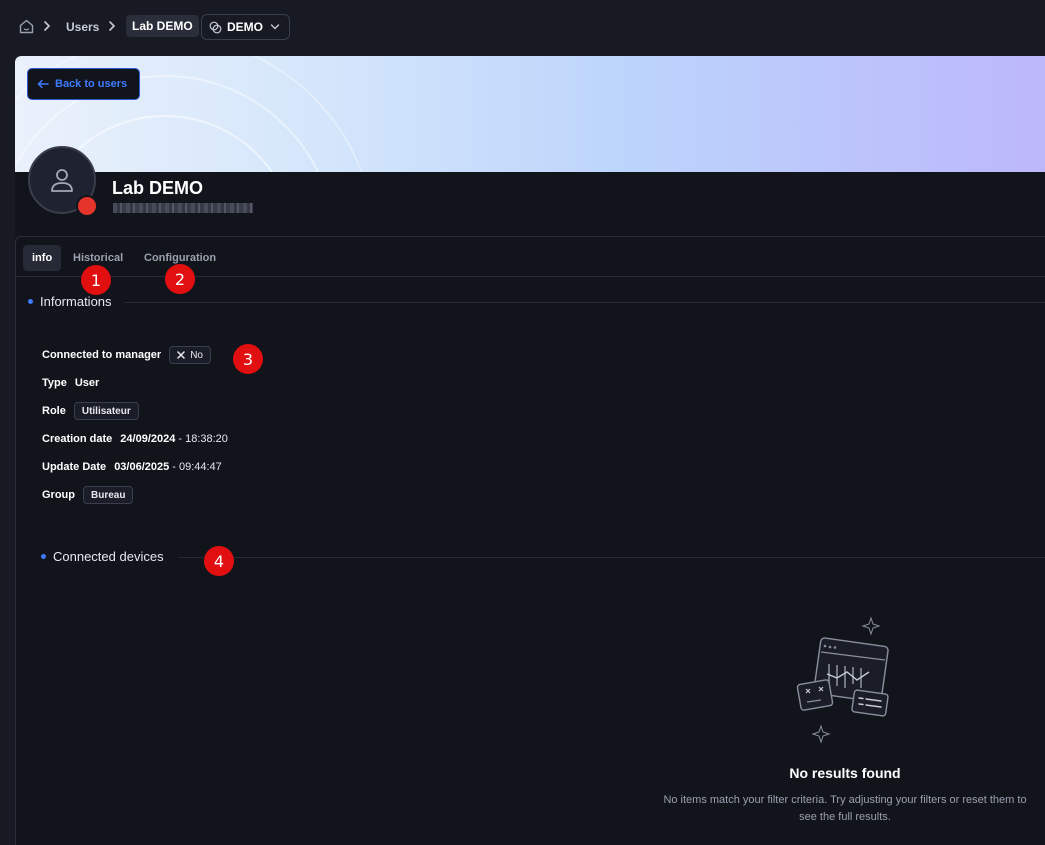  I want to click on organization-select: DEMO, so click(245, 27).